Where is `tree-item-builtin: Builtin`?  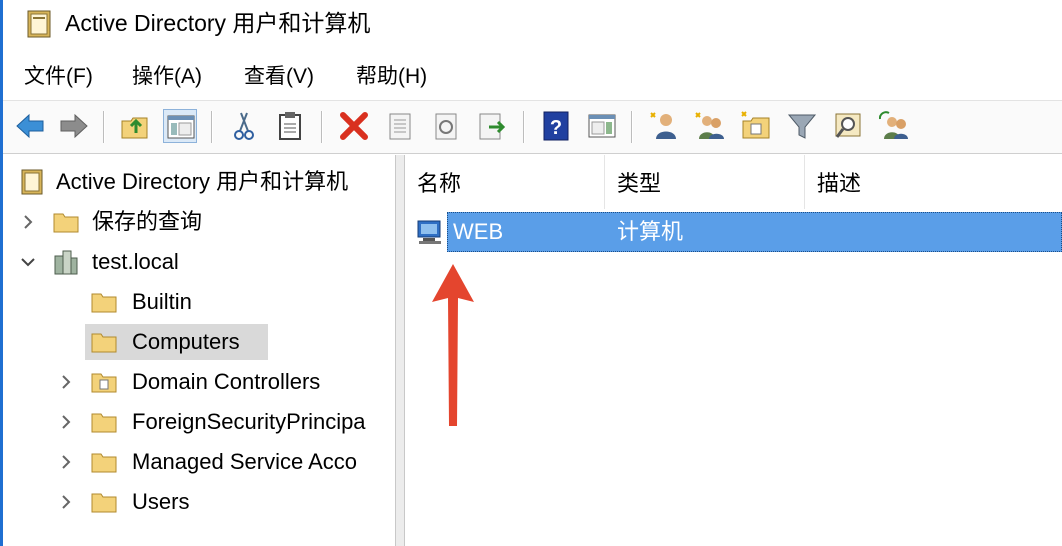
tree-item-builtin: Builtin is located at coordinates (199, 302).